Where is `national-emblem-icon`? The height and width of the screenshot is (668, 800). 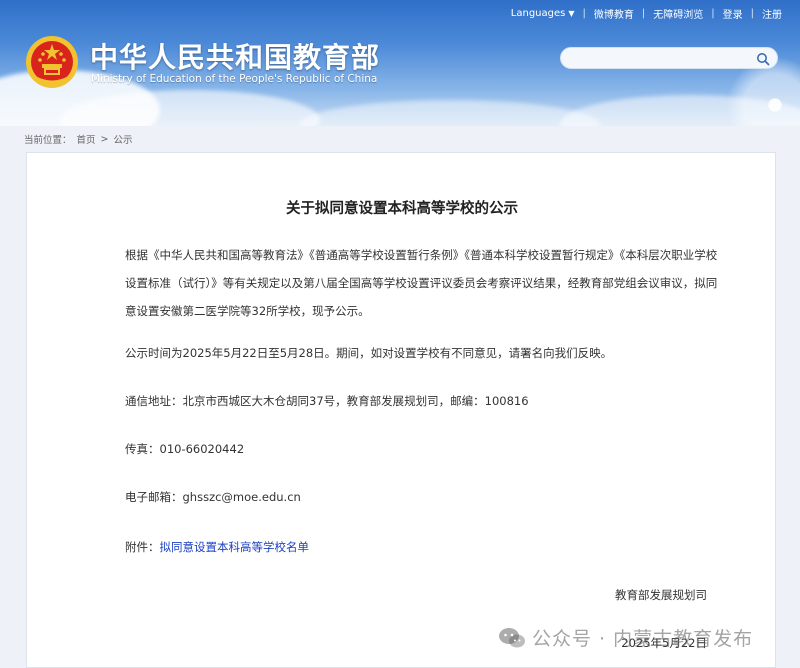
national-emblem-icon is located at coordinates (52, 62).